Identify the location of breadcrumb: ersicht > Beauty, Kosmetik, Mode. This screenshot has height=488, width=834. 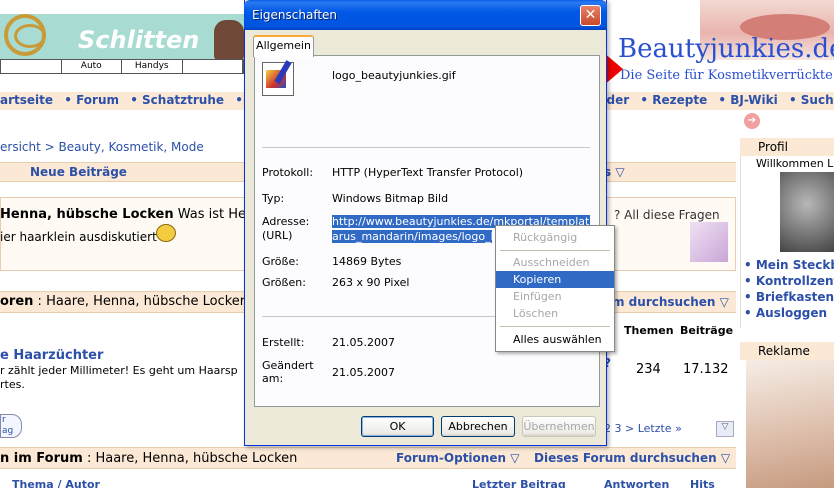
(102, 147).